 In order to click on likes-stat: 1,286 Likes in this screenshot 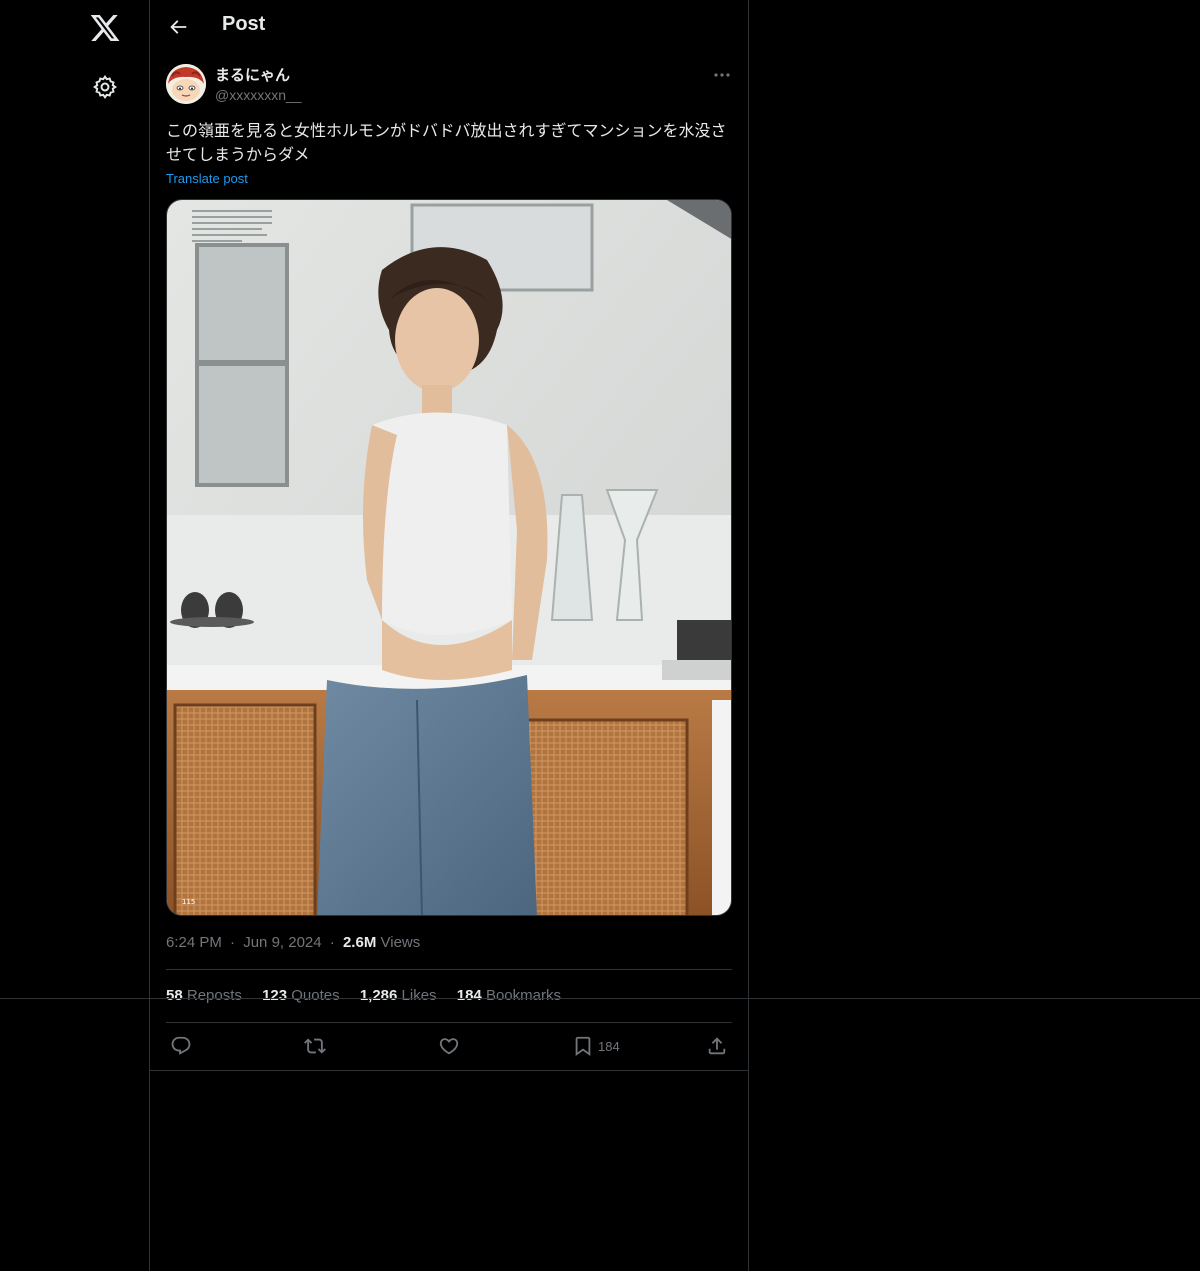, I will do `click(398, 995)`.